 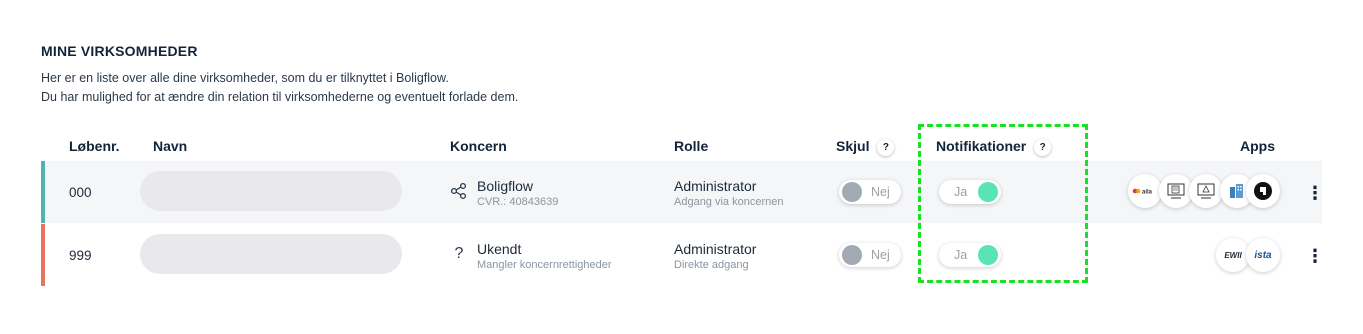 I want to click on column-header-notifikationer-label: Notifikationer, so click(x=981, y=146).